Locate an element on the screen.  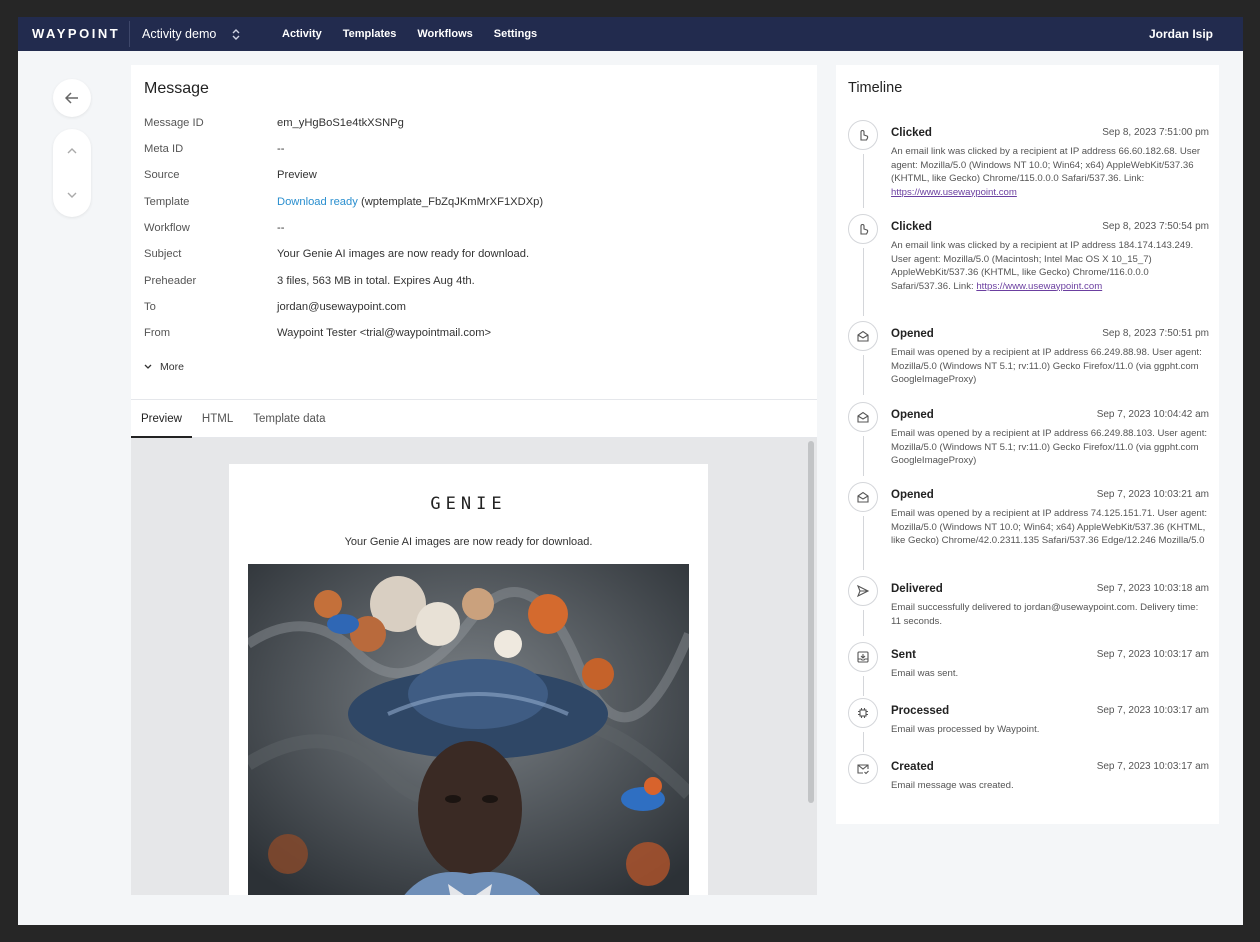
more-label: More is located at coordinates (172, 367).